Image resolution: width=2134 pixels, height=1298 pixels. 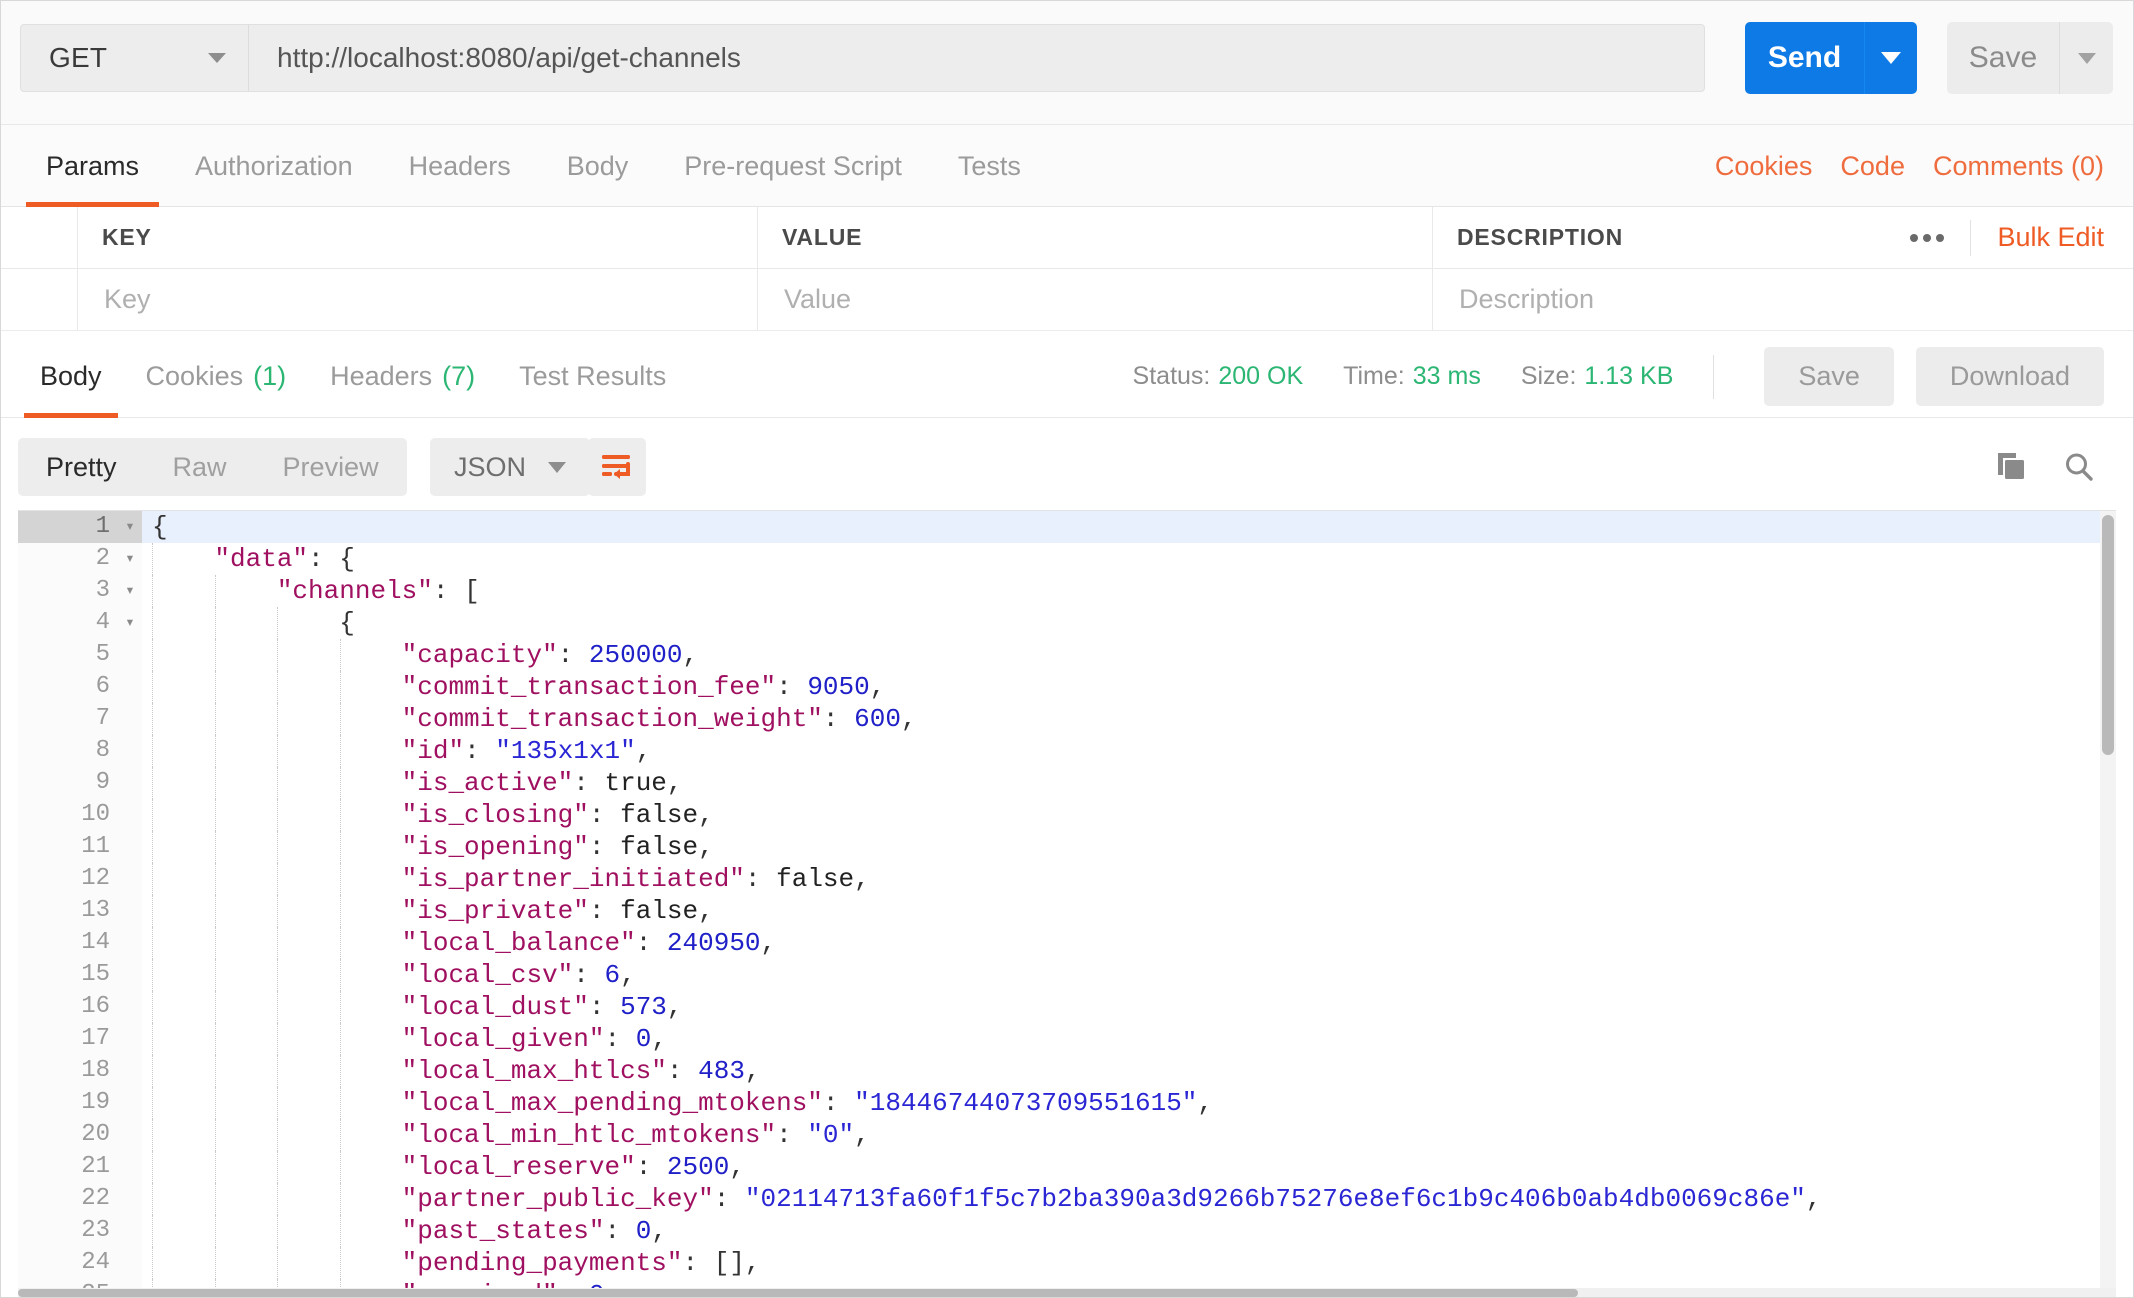 What do you see at coordinates (598, 166) in the screenshot?
I see `request-tab-body: Body` at bounding box center [598, 166].